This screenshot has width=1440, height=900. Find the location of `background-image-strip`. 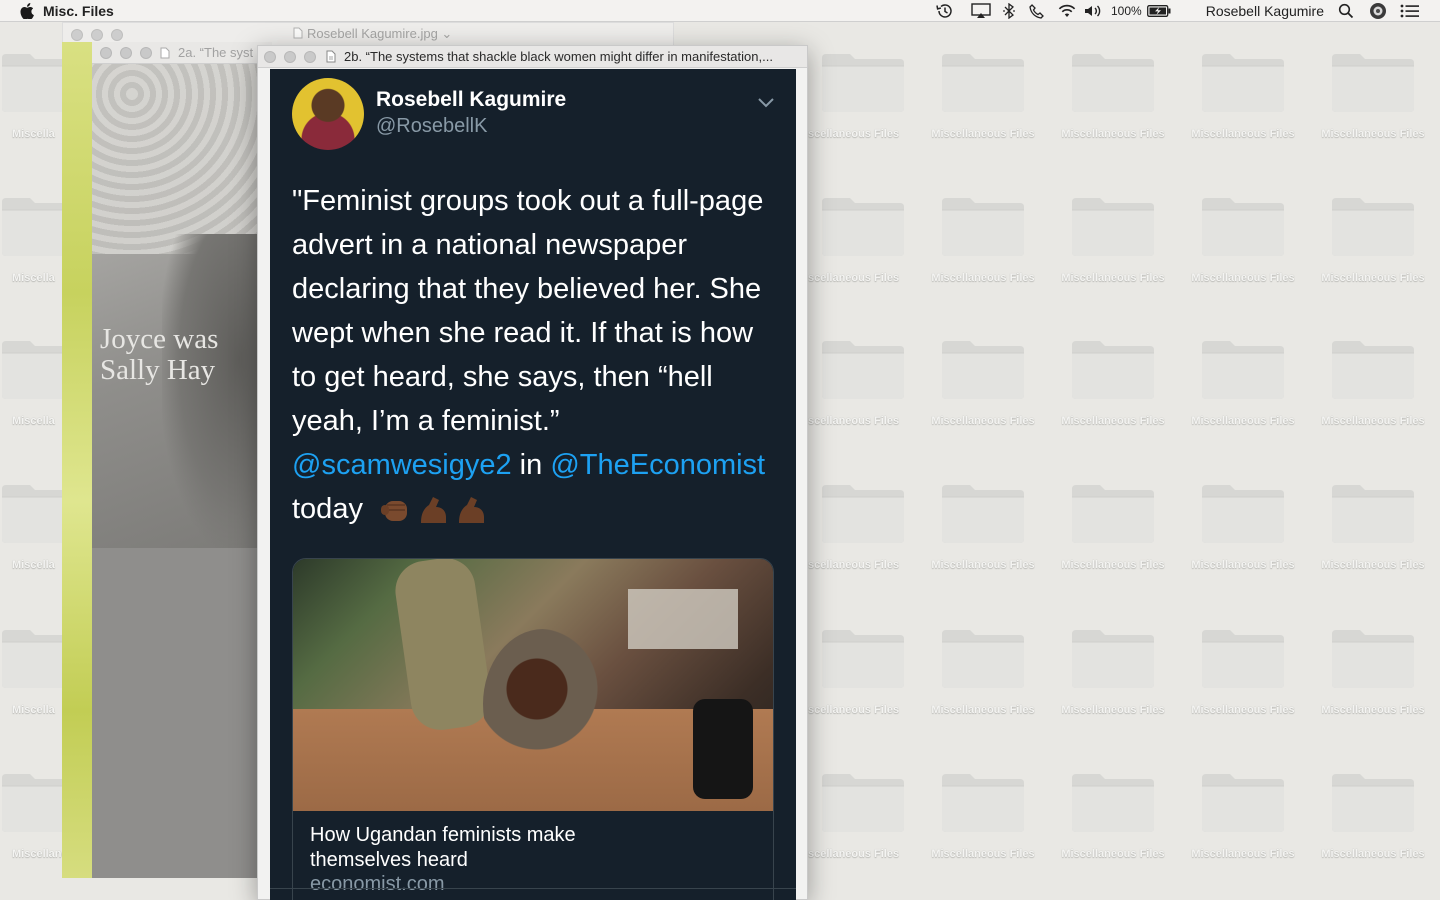

background-image-strip is located at coordinates (77, 460).